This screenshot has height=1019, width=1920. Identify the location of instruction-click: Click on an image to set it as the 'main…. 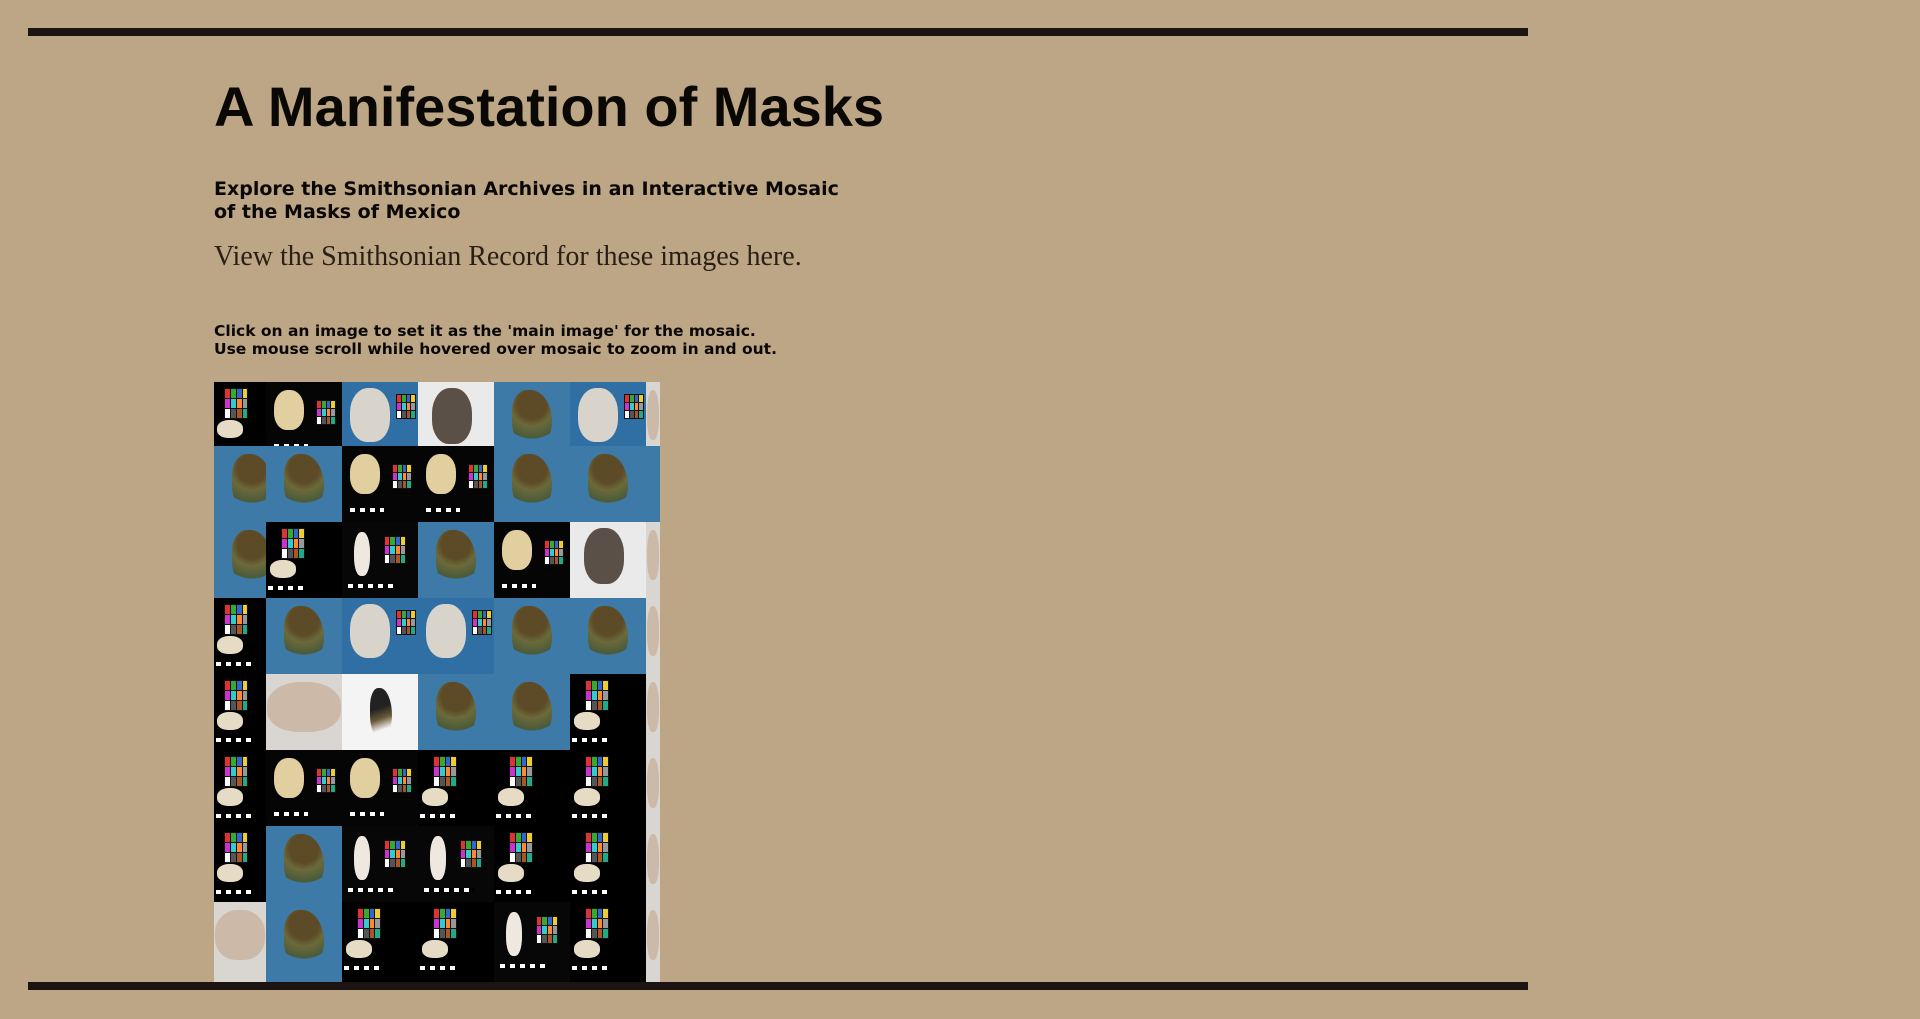
(485, 331).